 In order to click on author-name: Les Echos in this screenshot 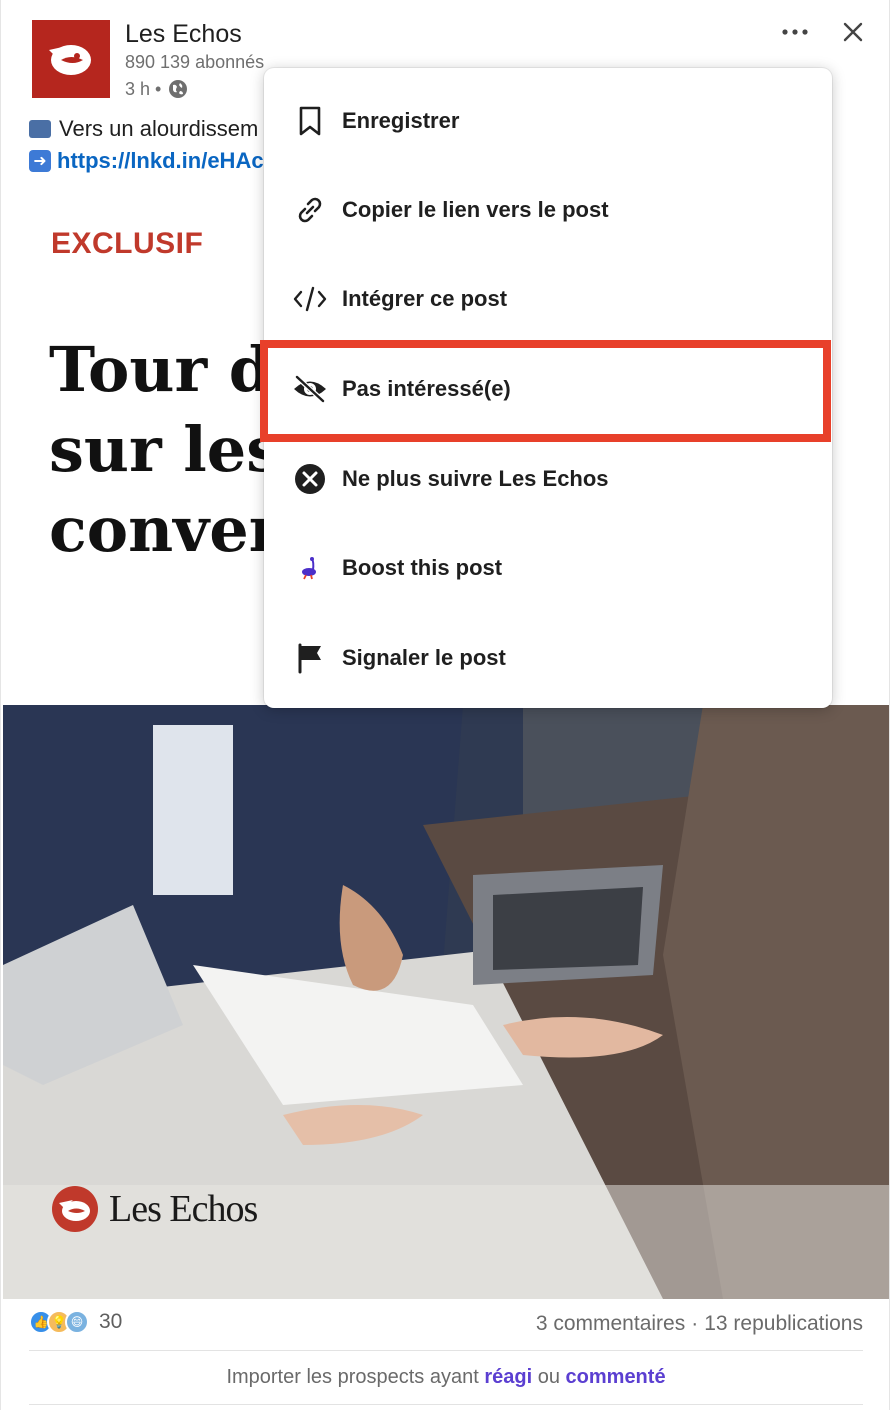, I will do `click(183, 34)`.